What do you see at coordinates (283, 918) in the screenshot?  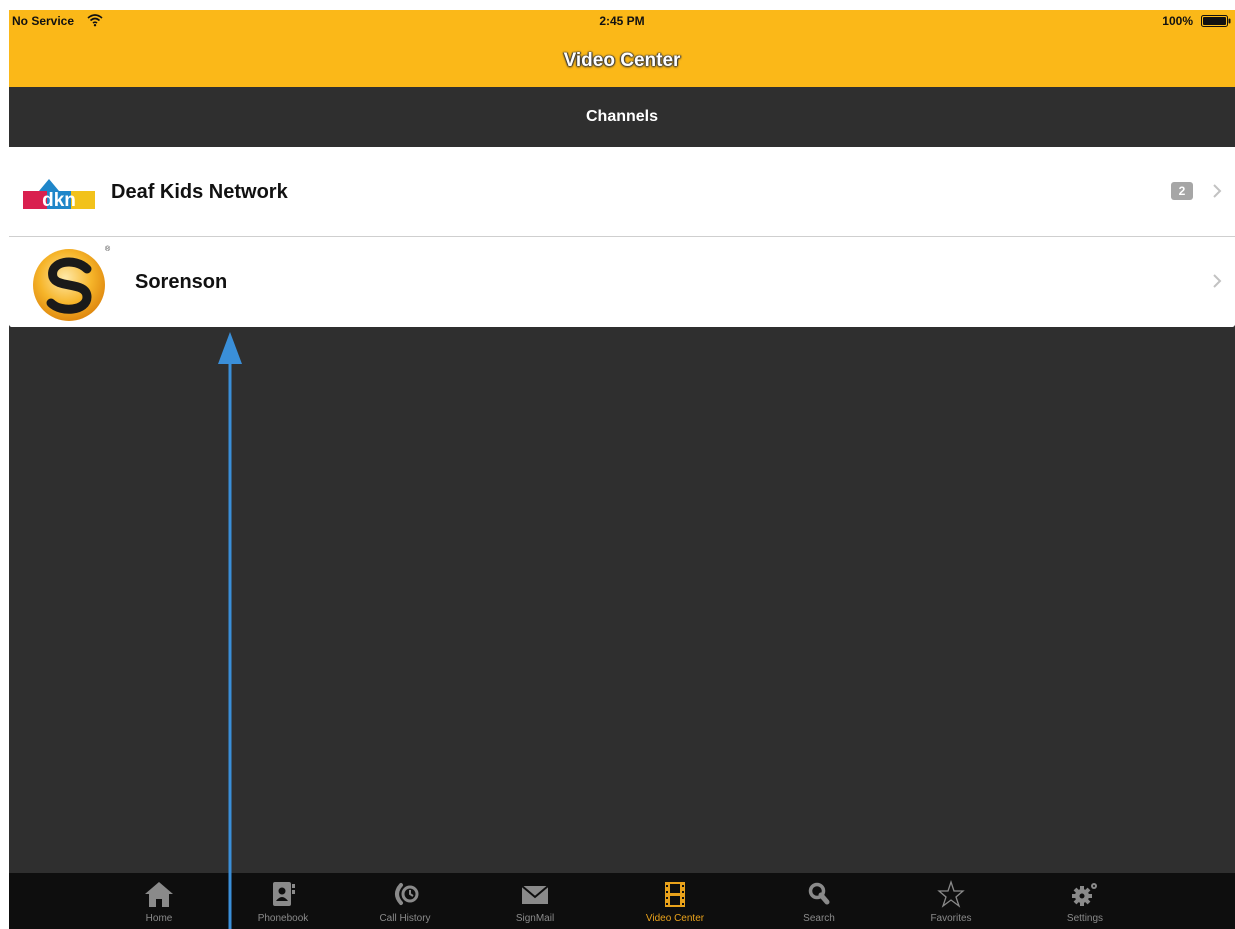 I see `tab-label: Phonebook` at bounding box center [283, 918].